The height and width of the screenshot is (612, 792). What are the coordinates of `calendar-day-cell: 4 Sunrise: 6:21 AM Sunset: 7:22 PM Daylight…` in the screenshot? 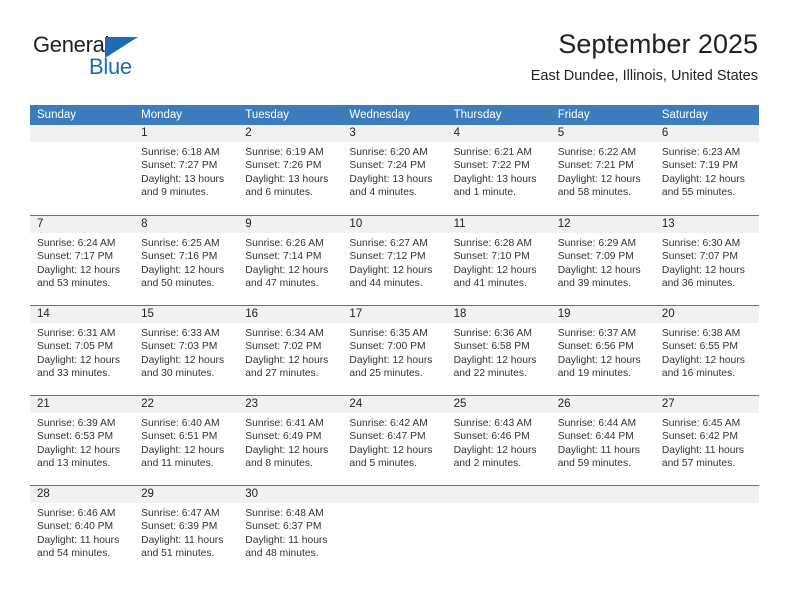 It's located at (498, 170).